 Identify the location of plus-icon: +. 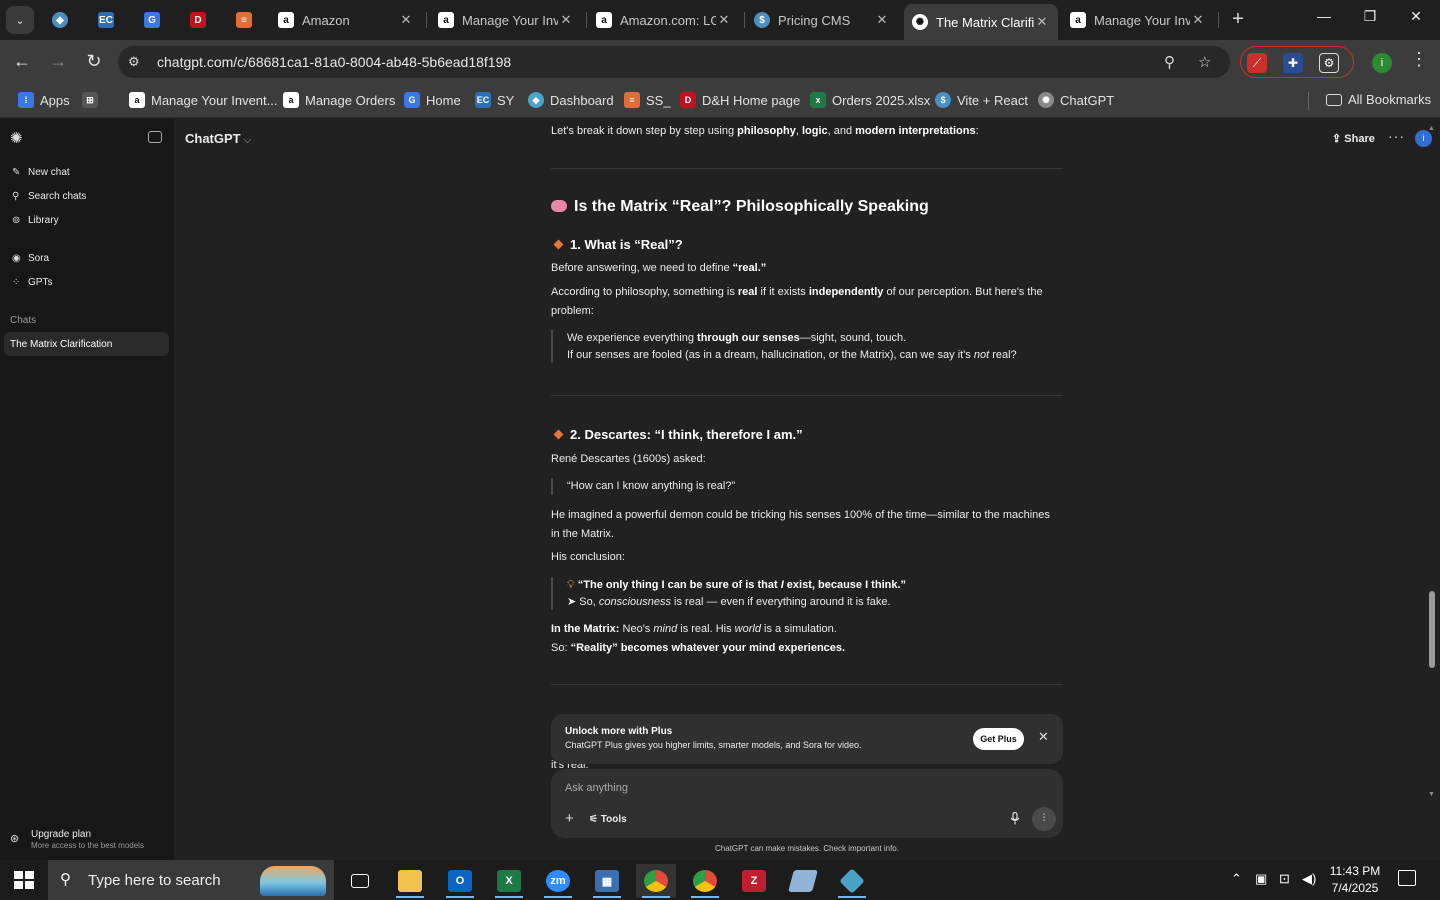
(569, 818).